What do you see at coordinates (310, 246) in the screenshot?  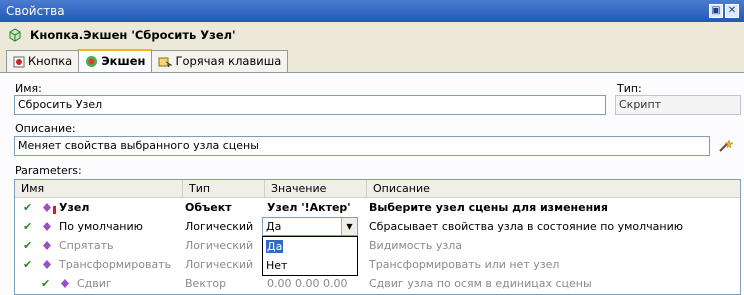 I see `dropdown-option-yes: Да` at bounding box center [310, 246].